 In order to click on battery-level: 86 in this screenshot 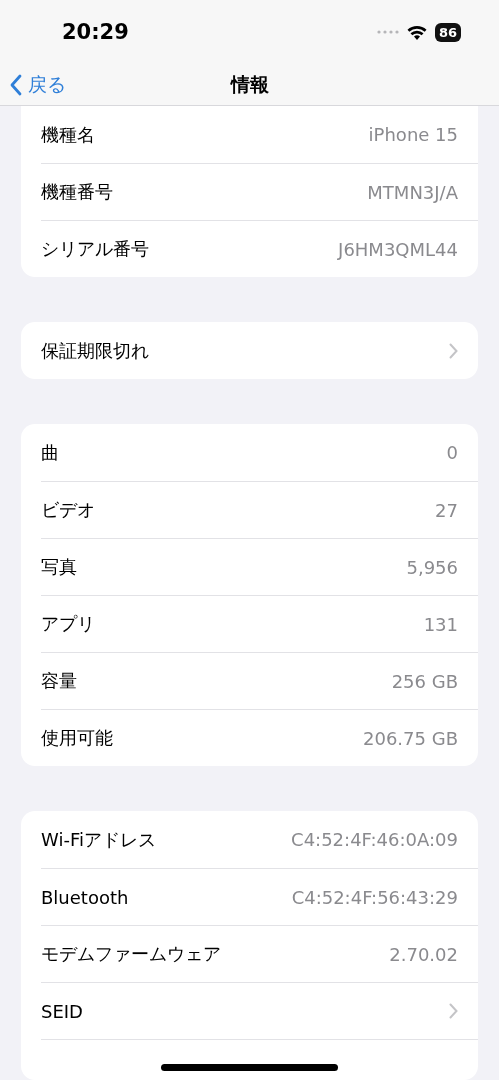, I will do `click(447, 32)`.